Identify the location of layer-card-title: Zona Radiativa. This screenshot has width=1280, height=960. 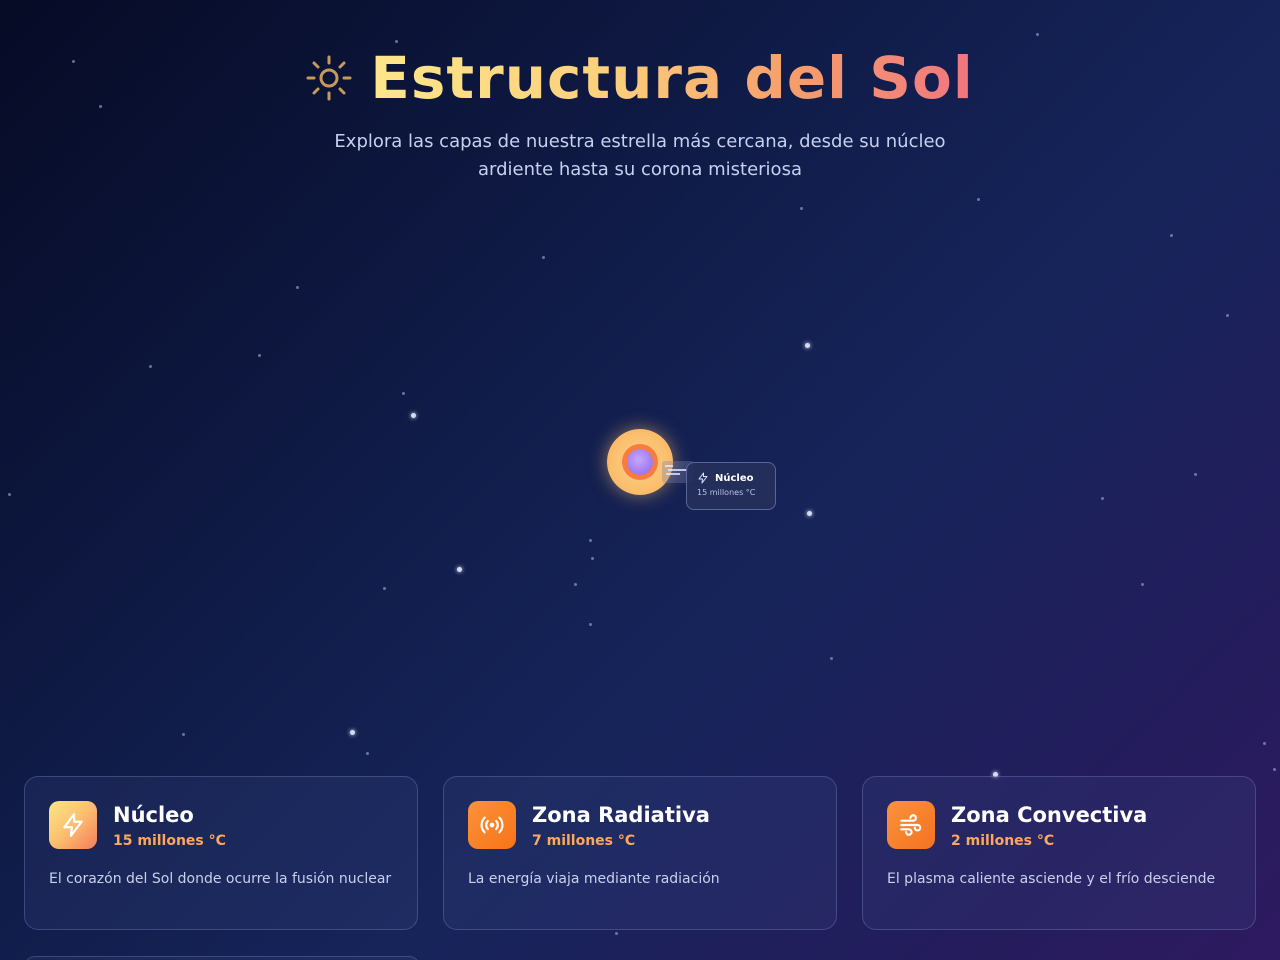
(621, 815).